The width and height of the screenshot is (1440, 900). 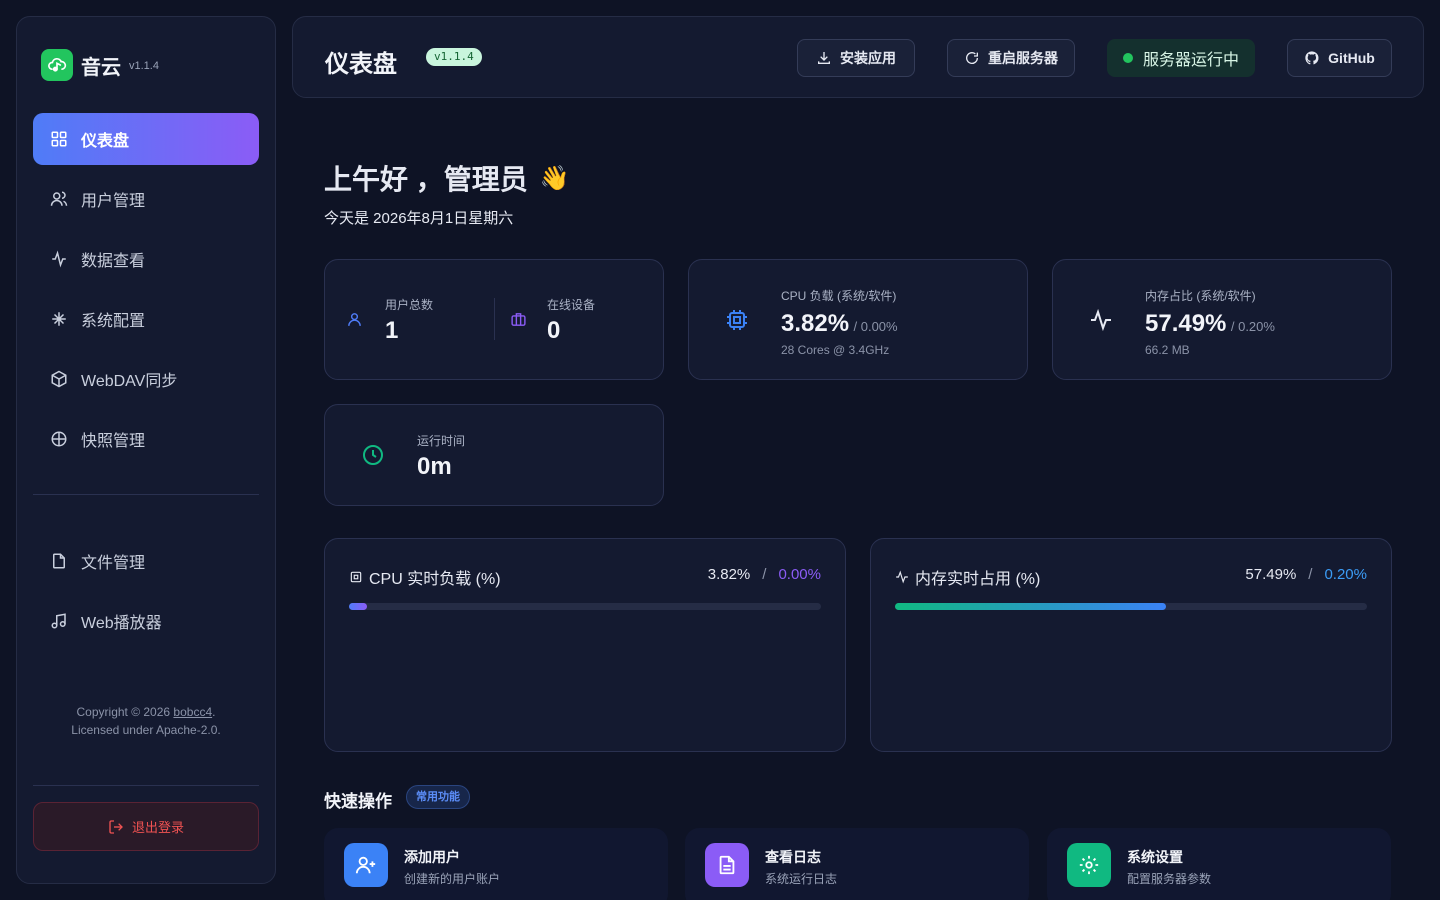 I want to click on briefcase-icon, so click(x=518, y=322).